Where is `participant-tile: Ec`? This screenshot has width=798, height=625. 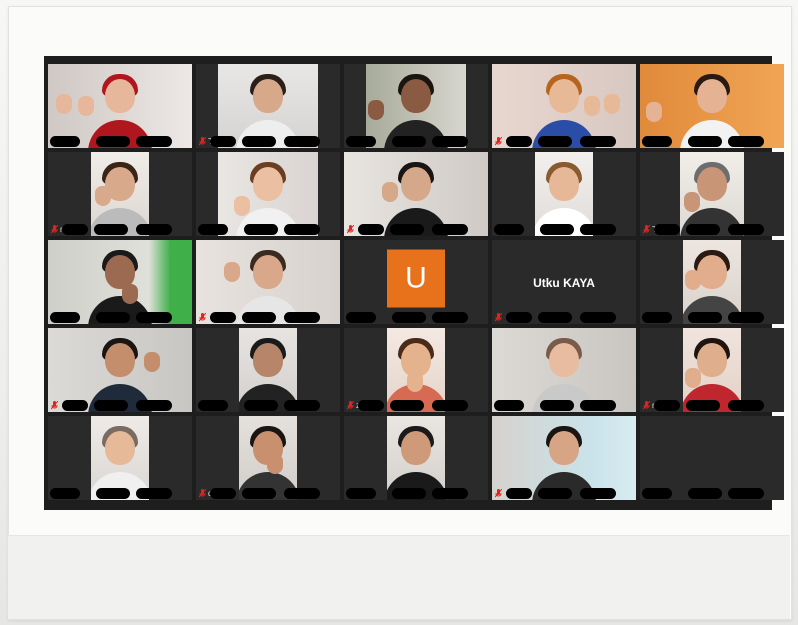 participant-tile: Ec is located at coordinates (712, 458).